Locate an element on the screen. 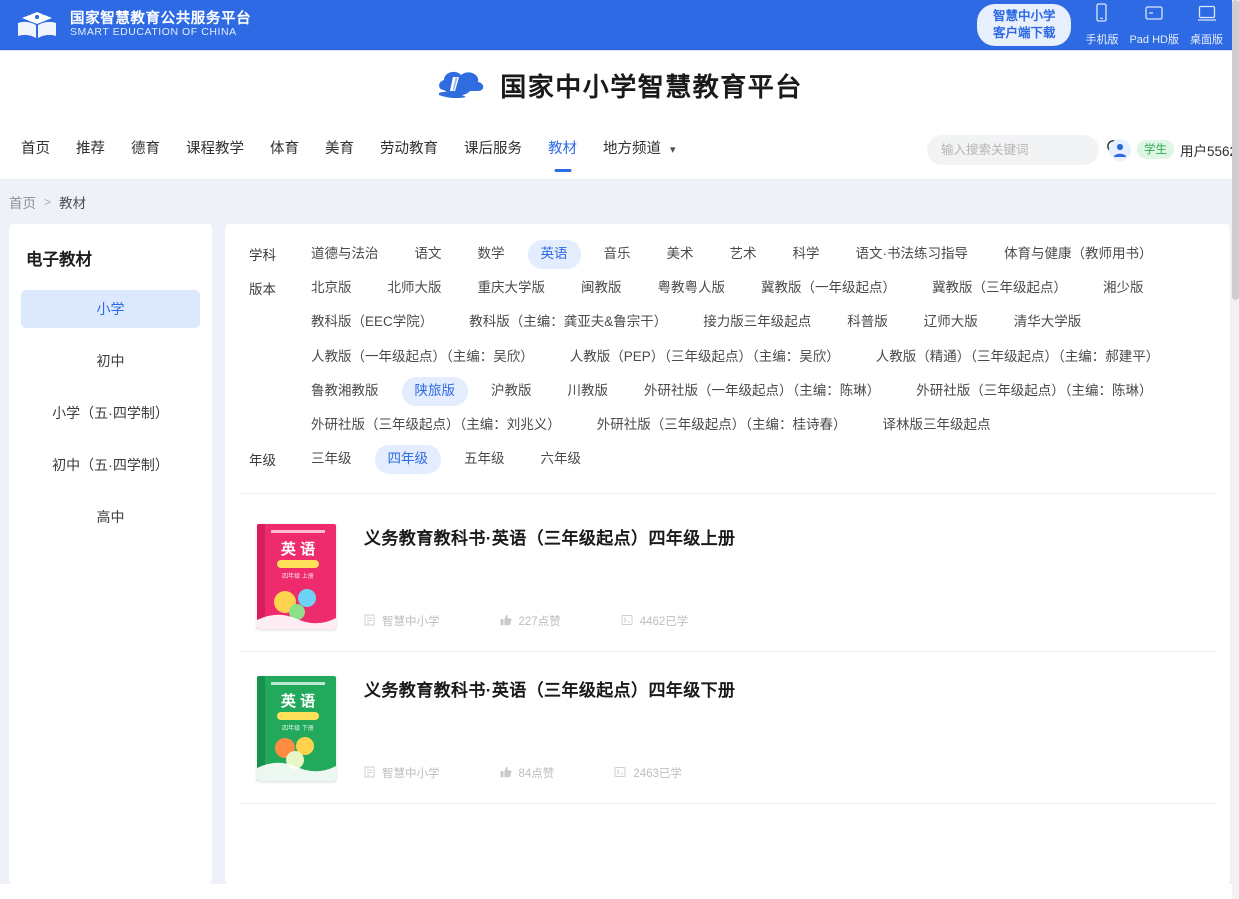  nav-item-home: 首页 is located at coordinates (35, 149).